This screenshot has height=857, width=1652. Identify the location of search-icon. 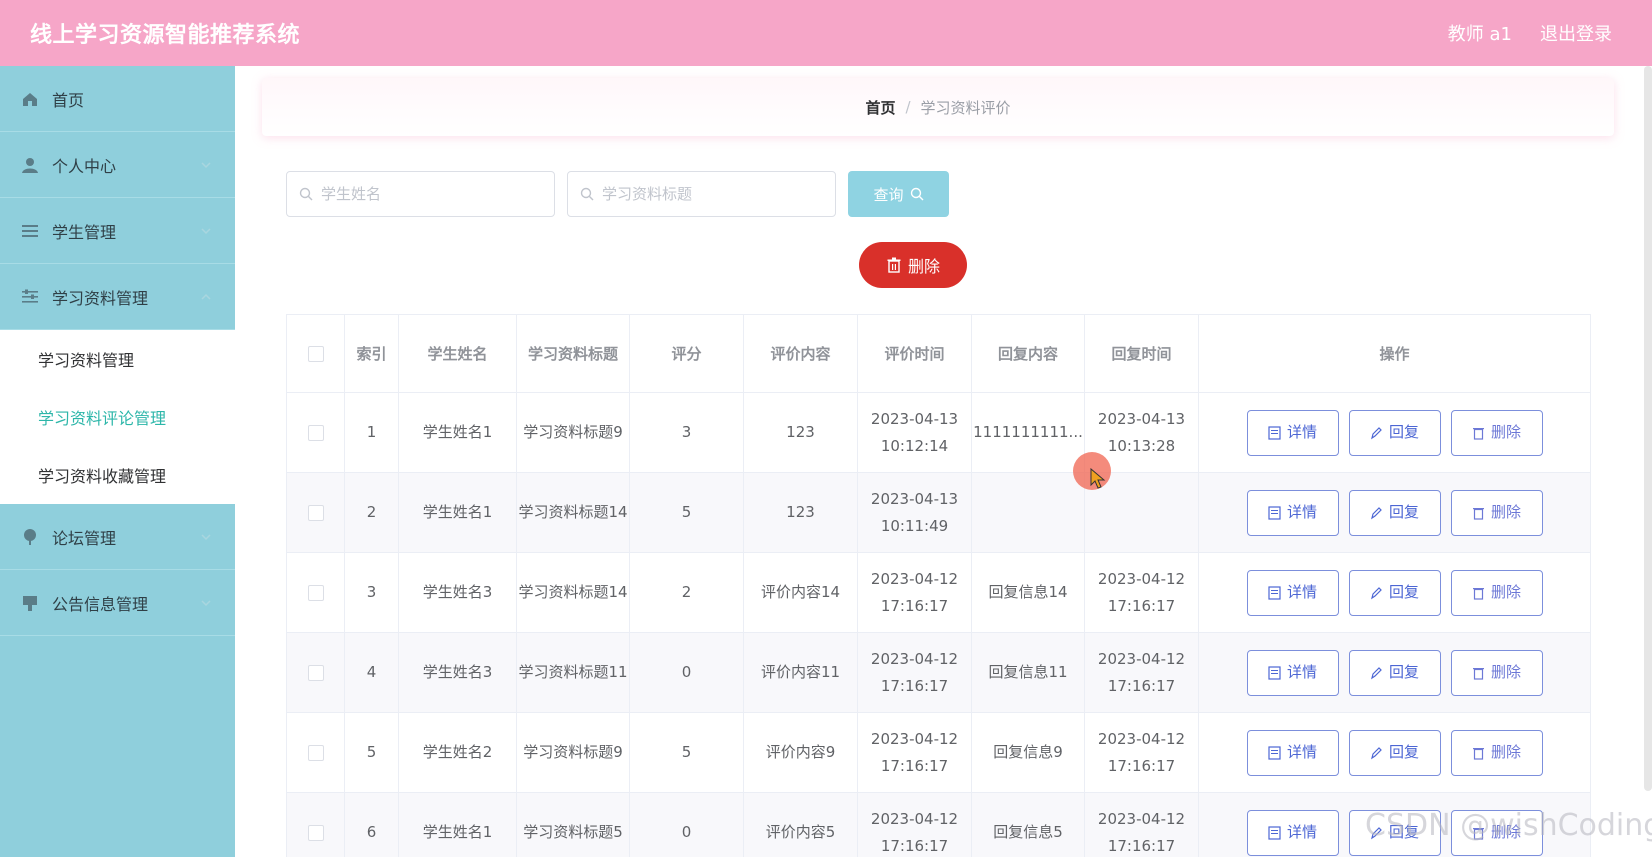
(306, 194).